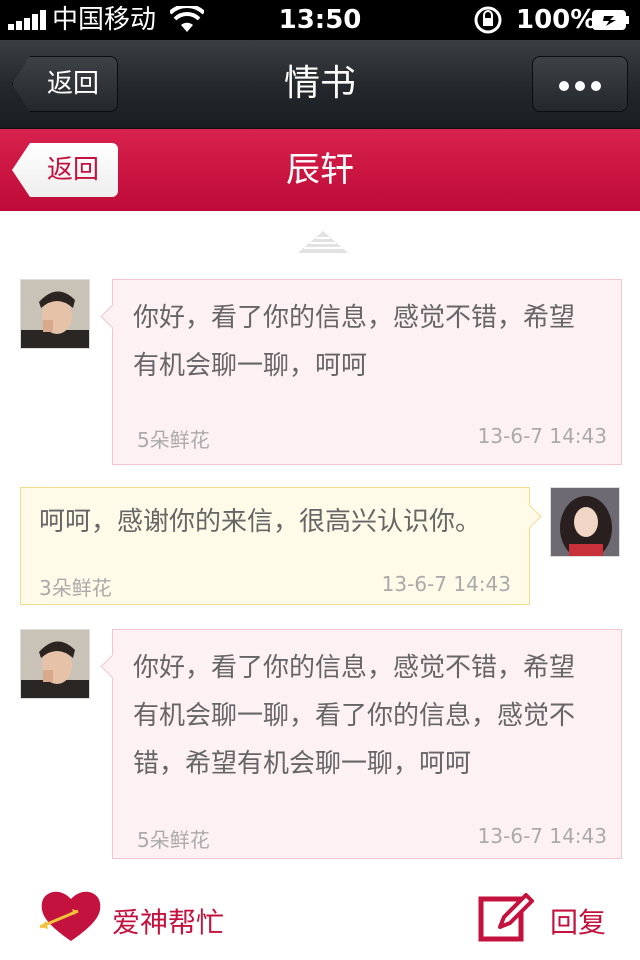  What do you see at coordinates (320, 915) in the screenshot?
I see `bottom-toolbar: 爱神帮忙 回复` at bounding box center [320, 915].